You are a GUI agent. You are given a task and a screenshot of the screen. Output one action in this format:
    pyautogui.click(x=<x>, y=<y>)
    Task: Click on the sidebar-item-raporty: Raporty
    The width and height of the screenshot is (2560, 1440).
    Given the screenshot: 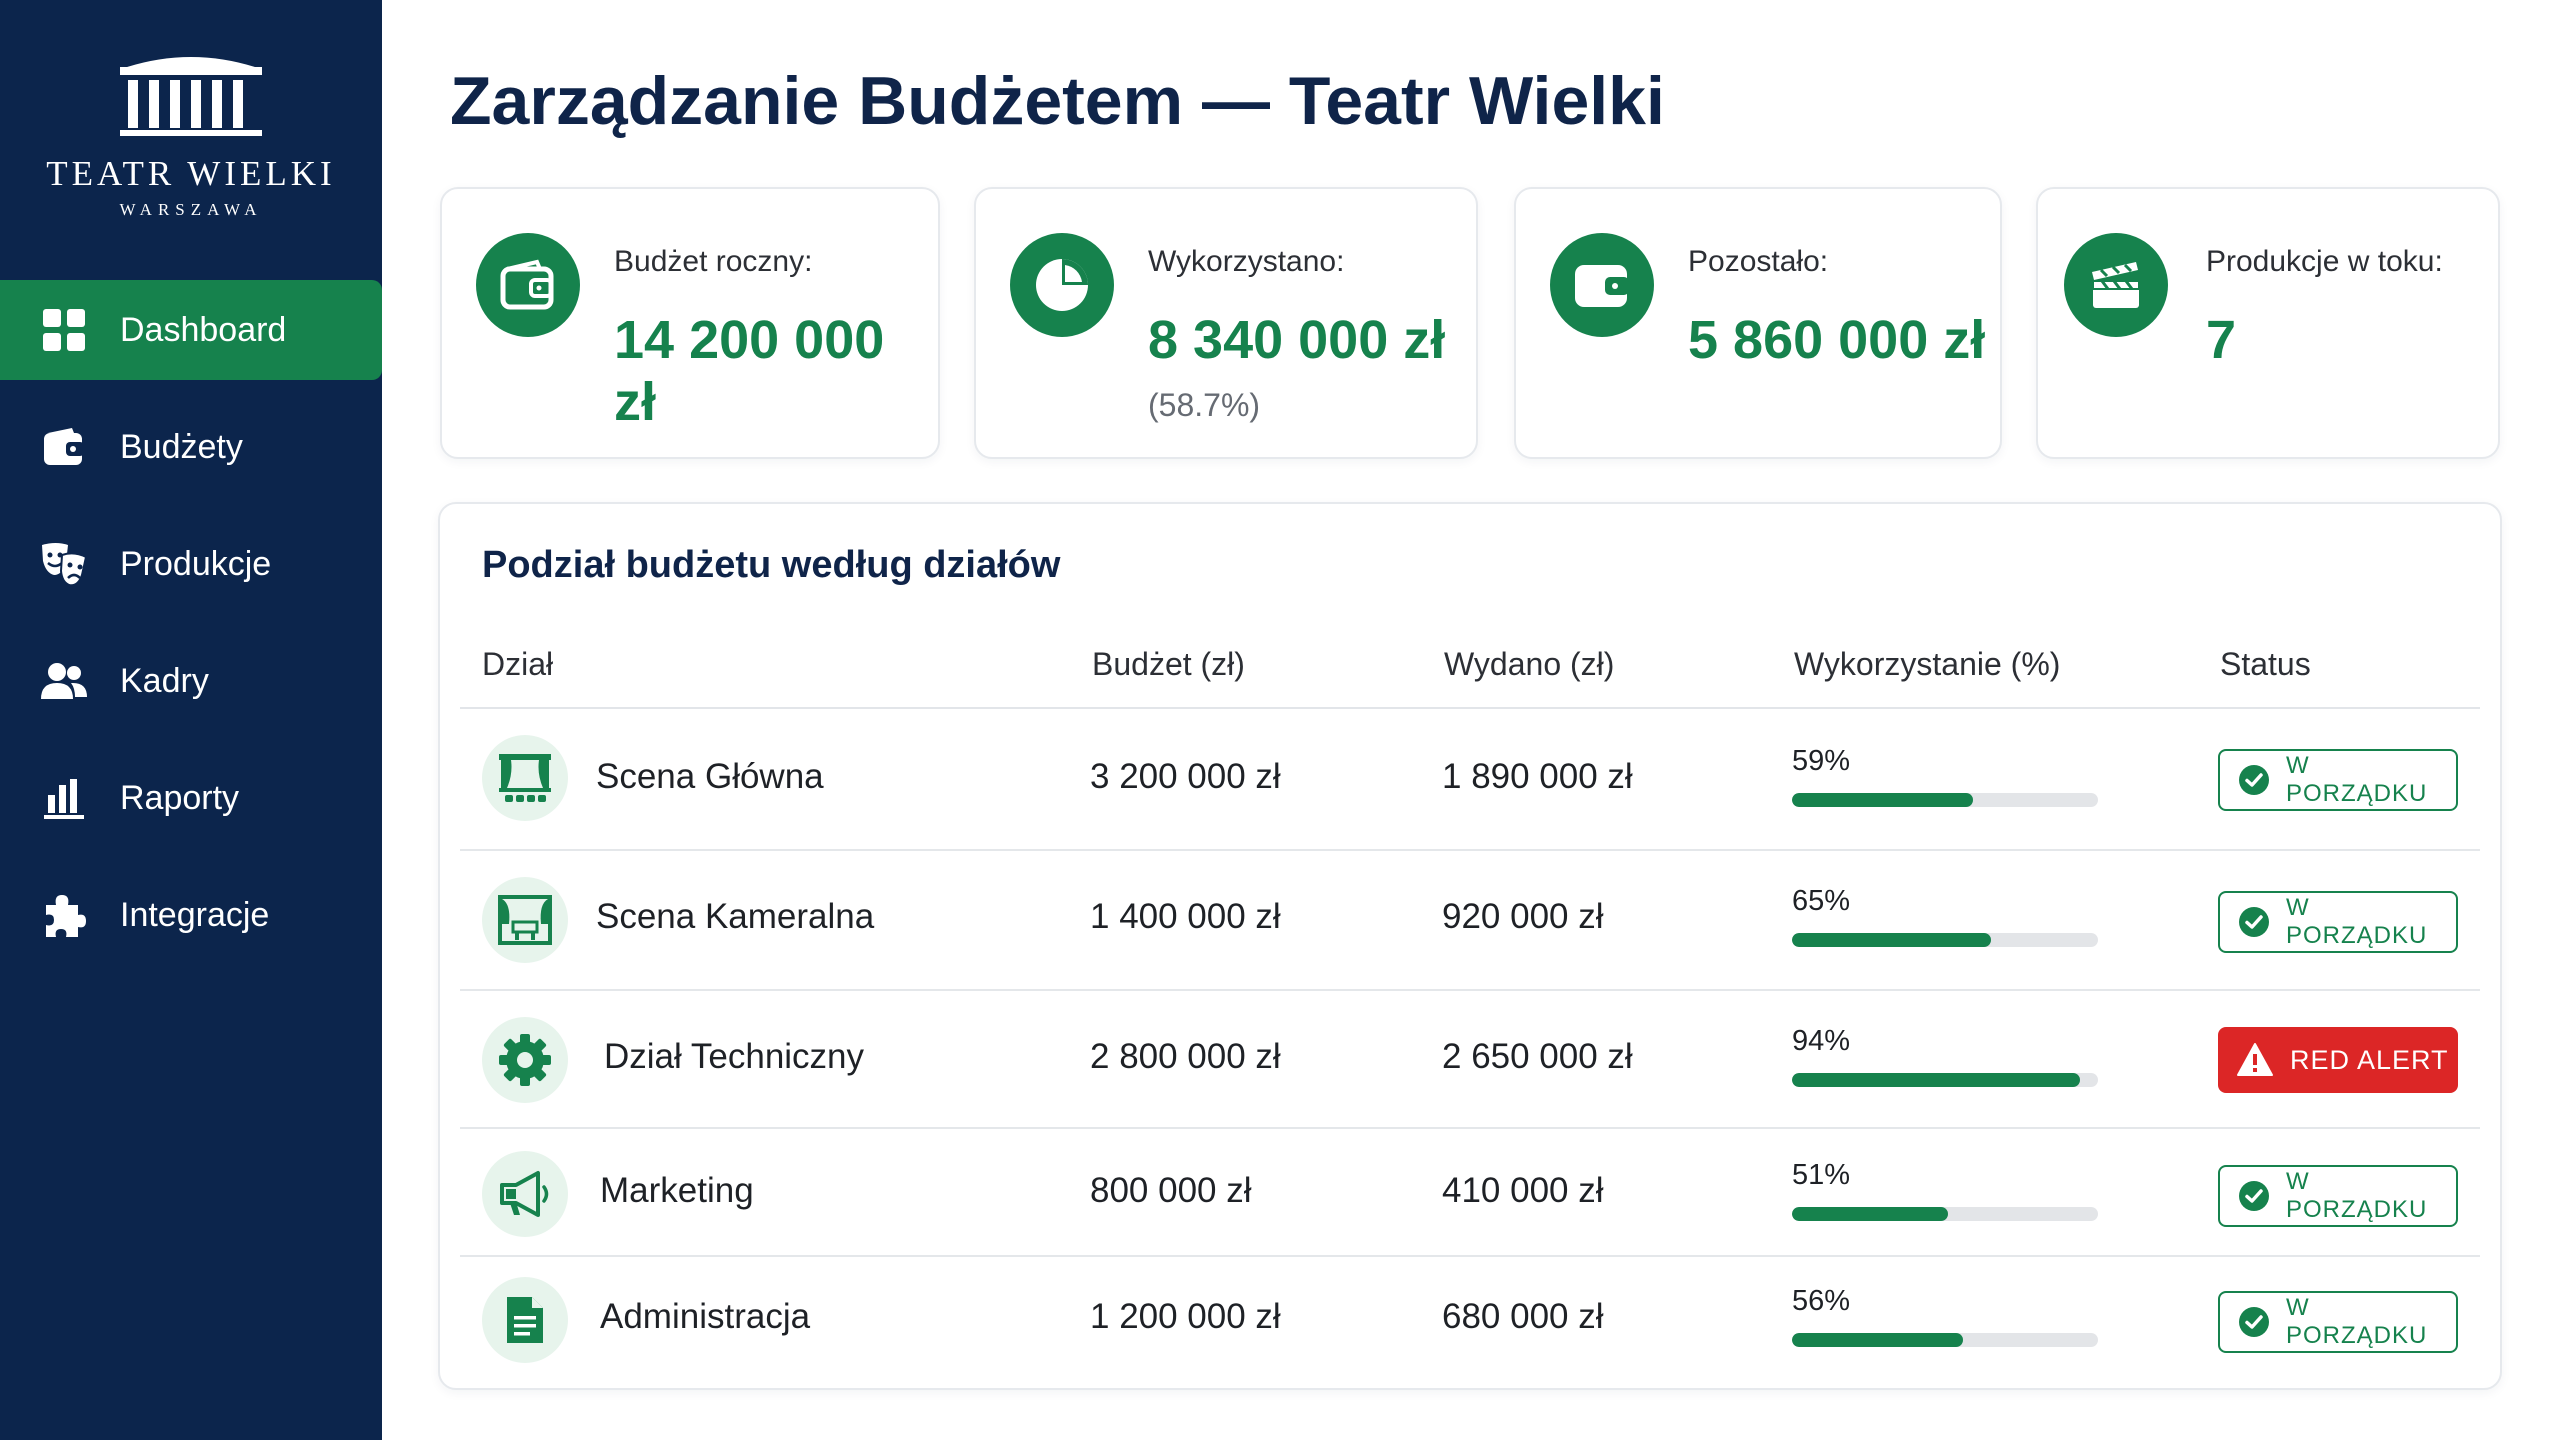 What is the action you would take?
    pyautogui.click(x=191, y=798)
    